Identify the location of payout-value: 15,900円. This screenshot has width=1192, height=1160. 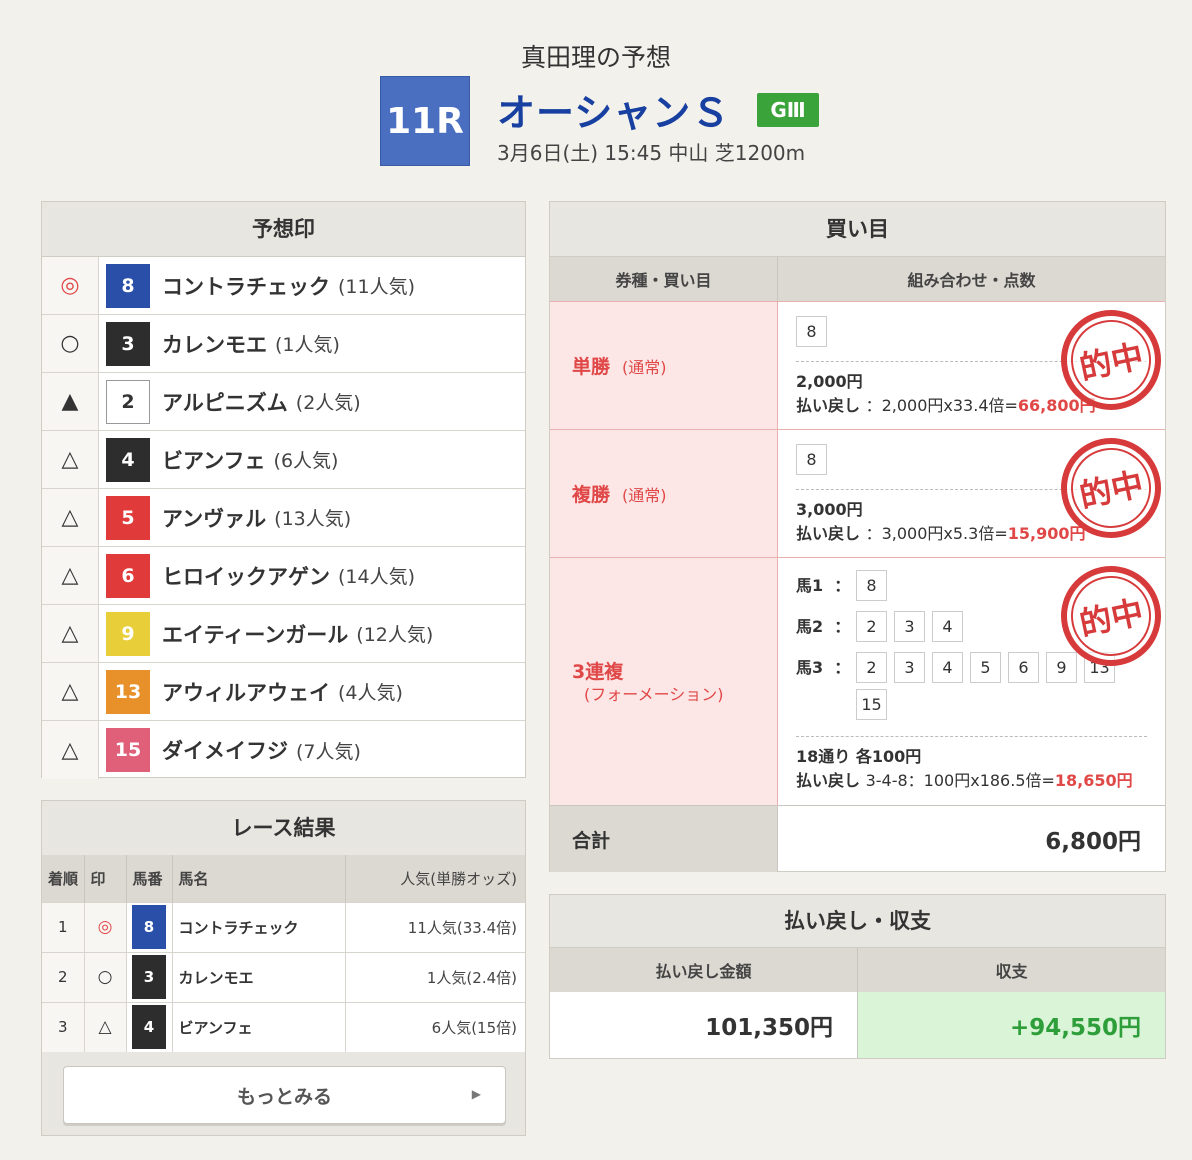
(1046, 533).